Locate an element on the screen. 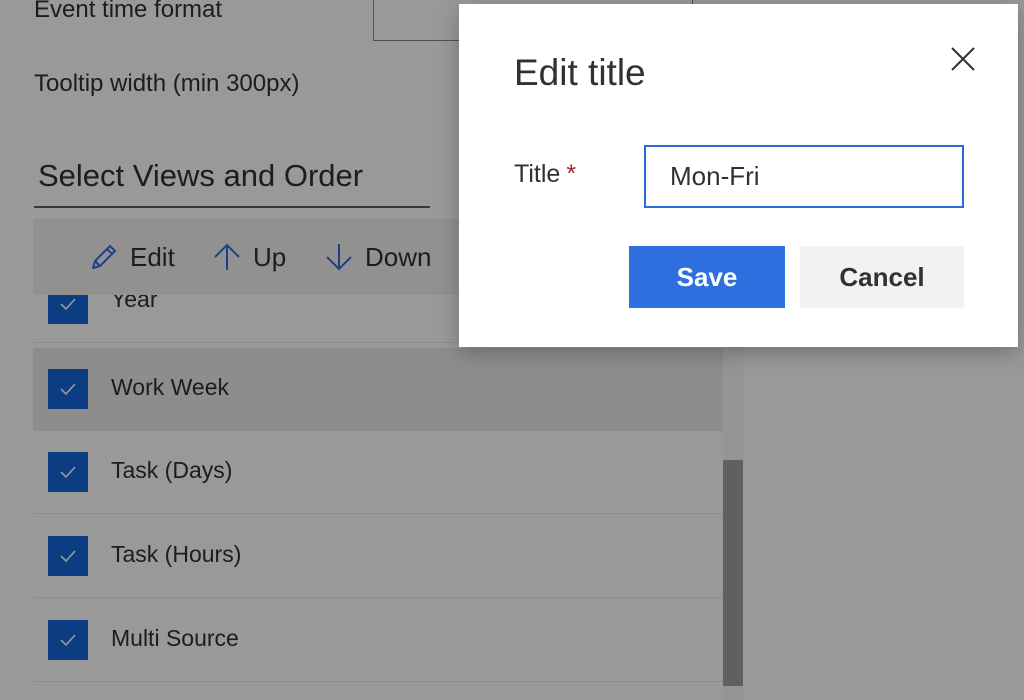 This screenshot has height=700, width=1024. cancel-button: Cancel is located at coordinates (882, 277).